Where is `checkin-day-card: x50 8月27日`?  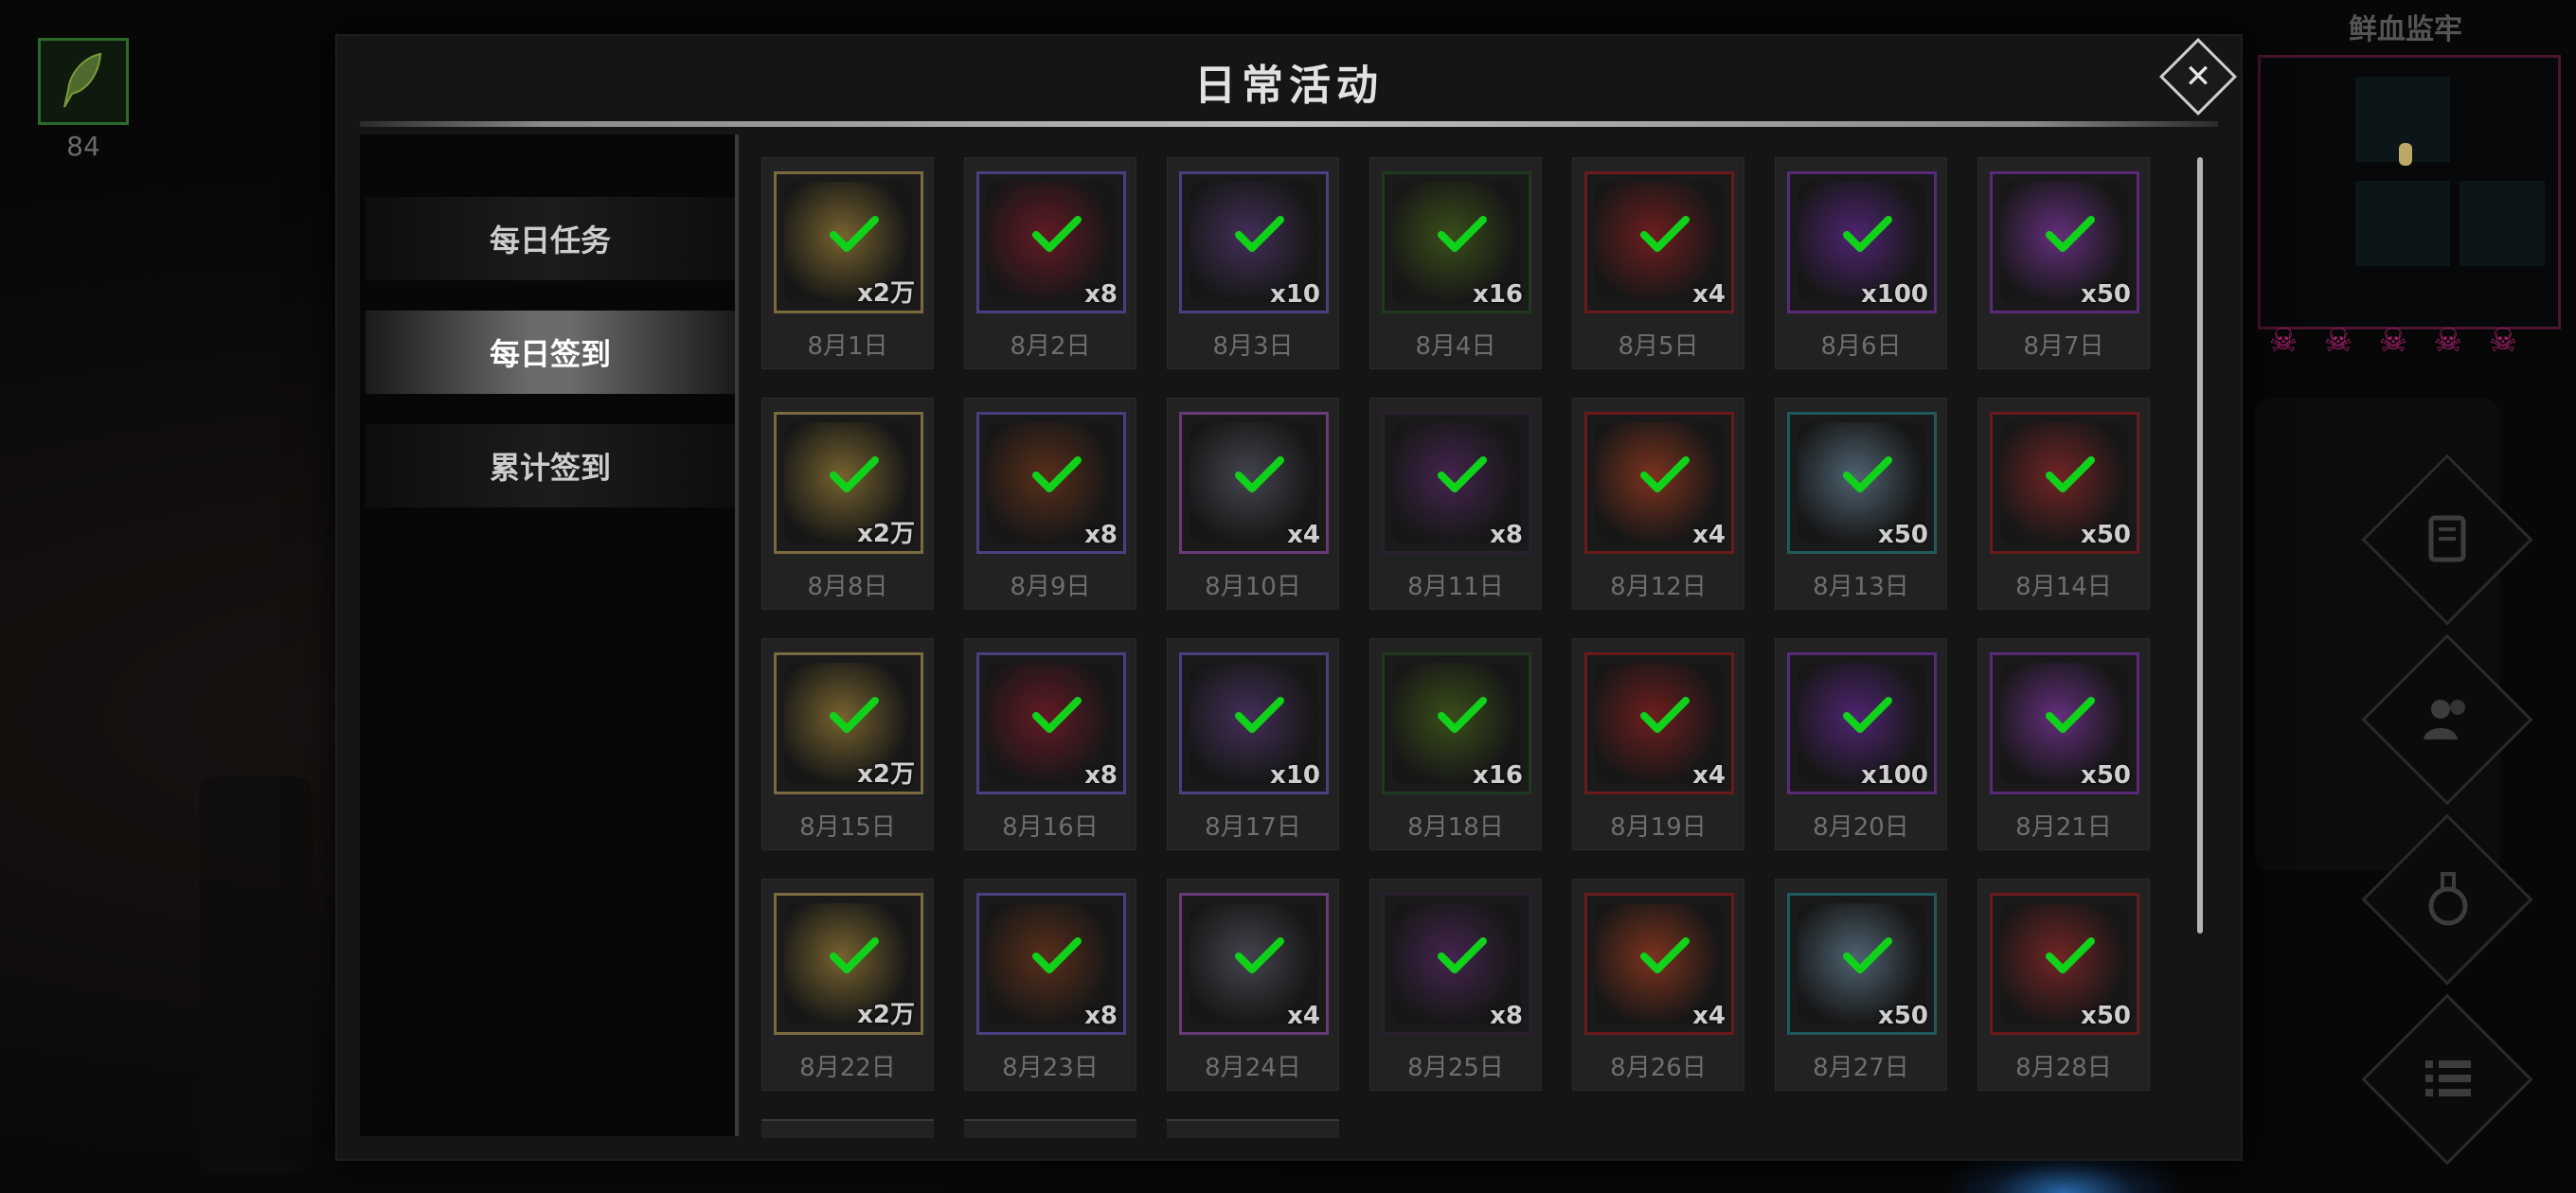 checkin-day-card: x50 8月27日 is located at coordinates (1861, 985).